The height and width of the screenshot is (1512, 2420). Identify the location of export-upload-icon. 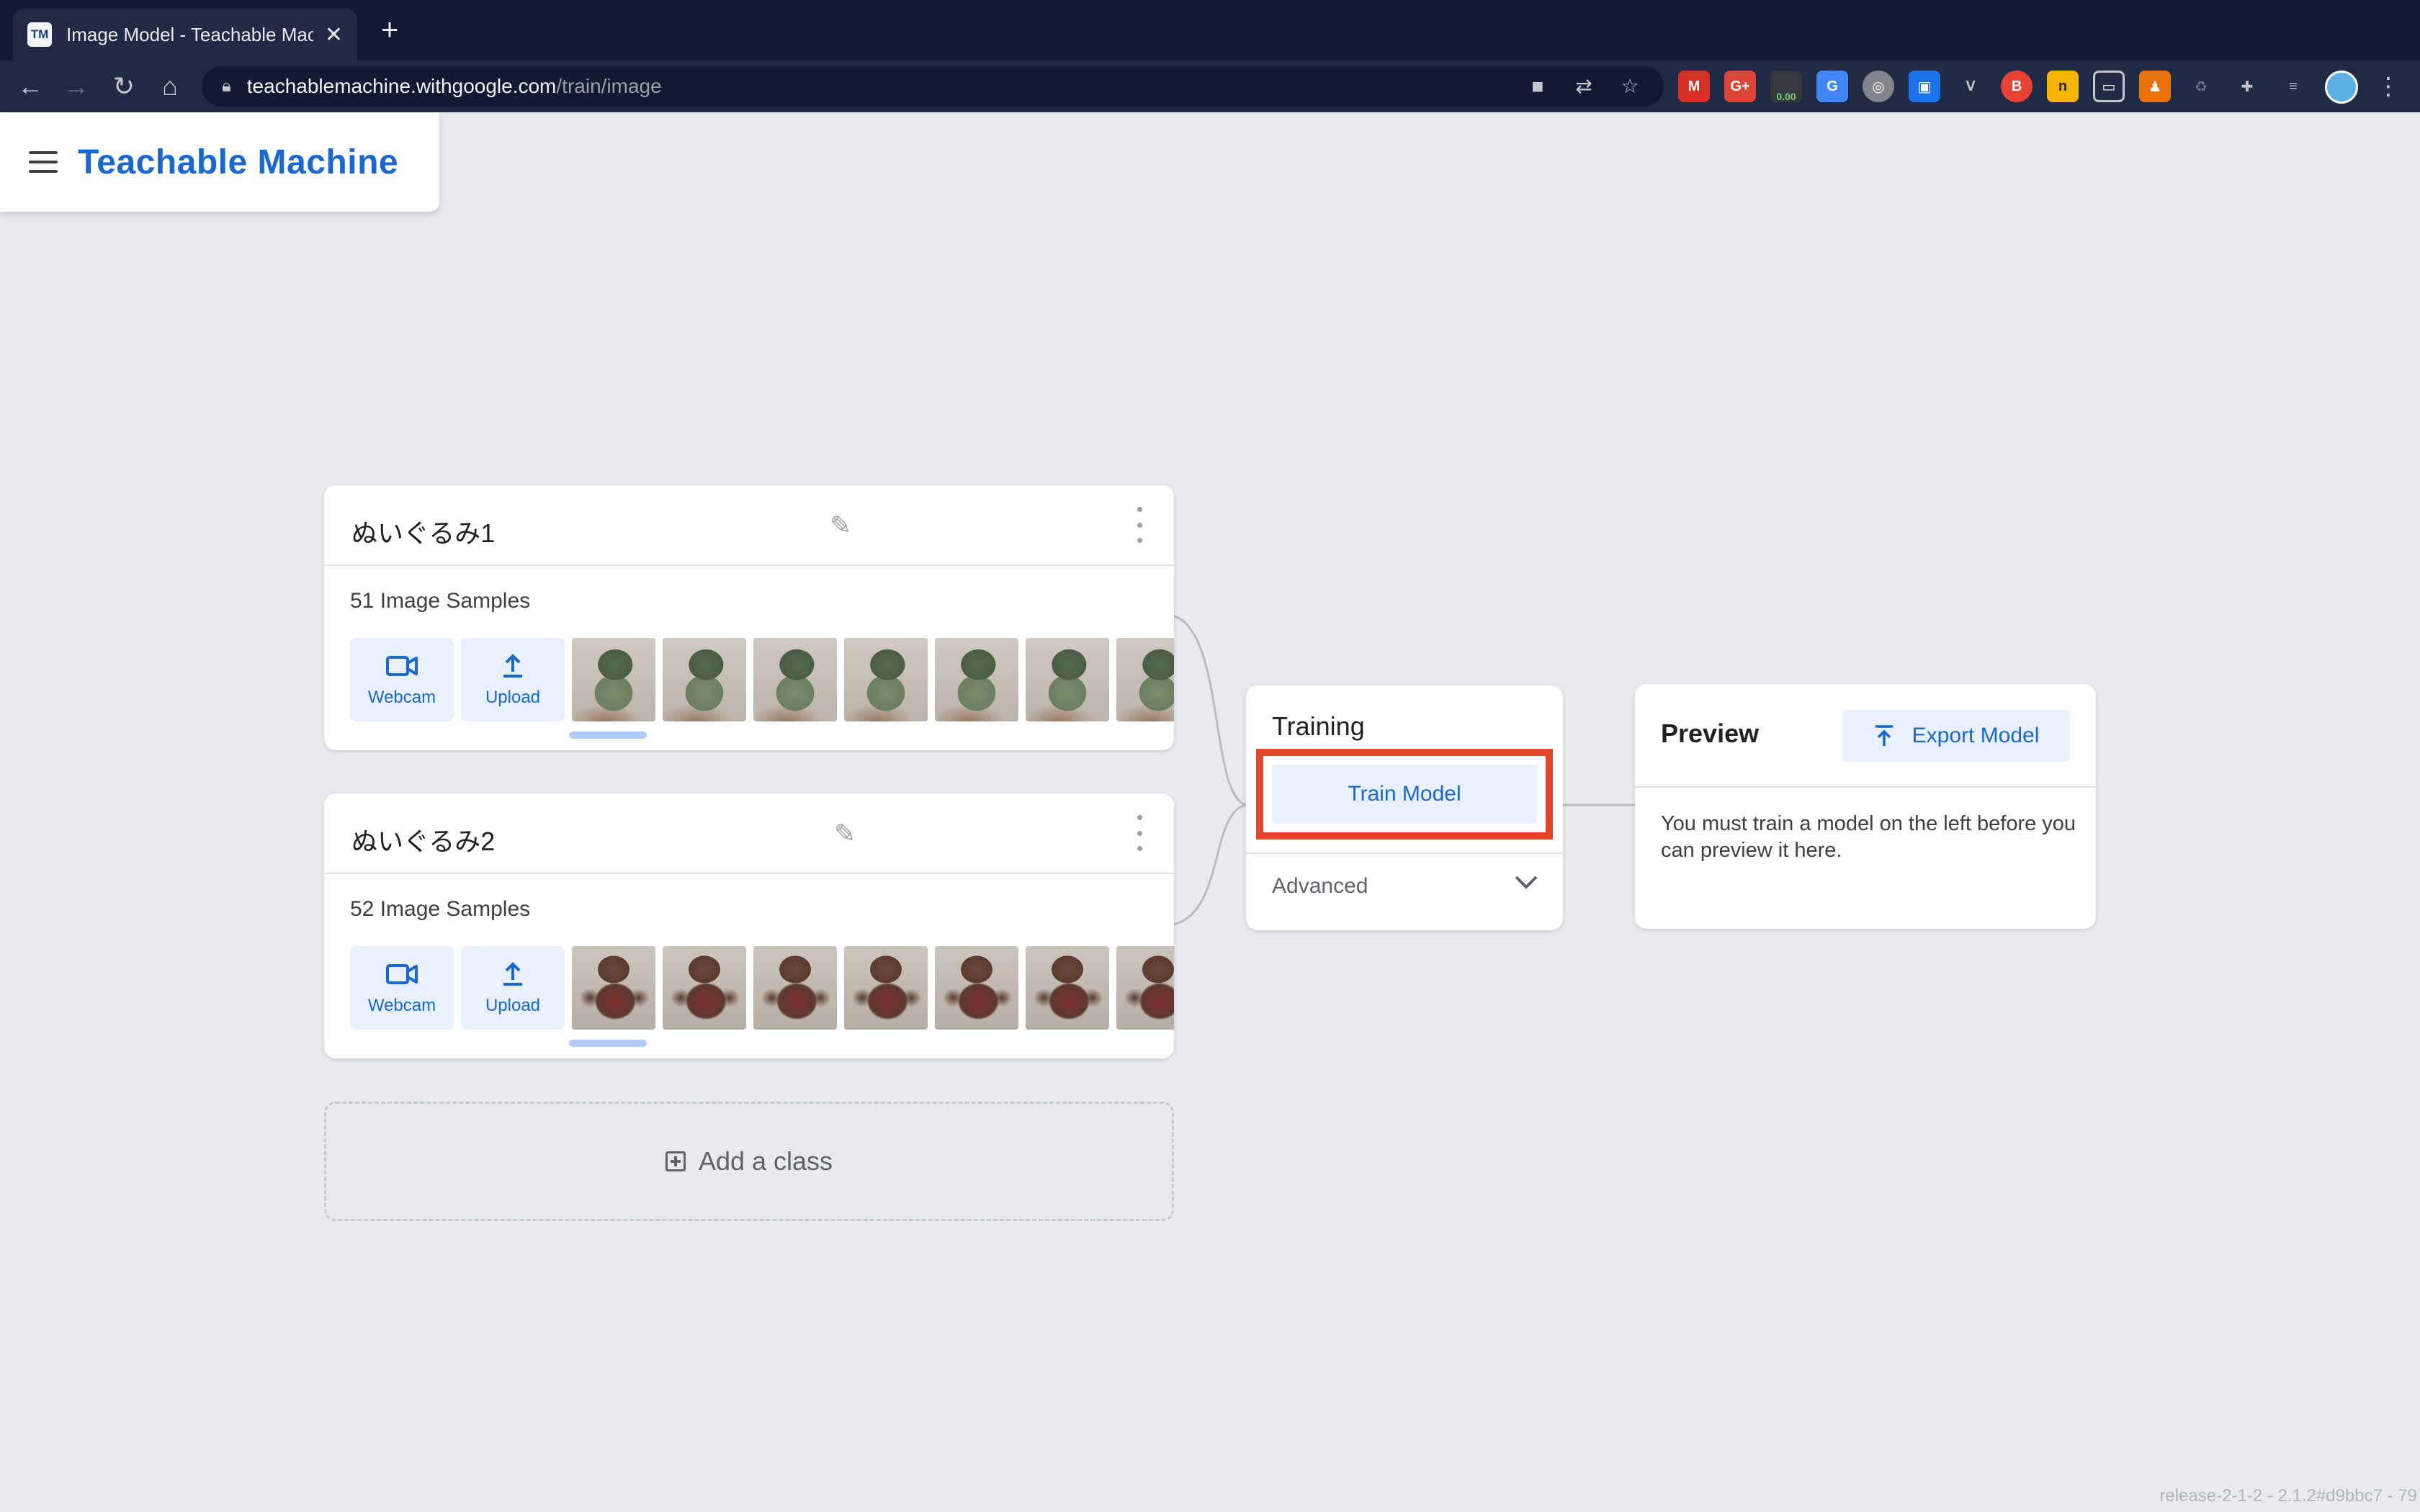
(1884, 735).